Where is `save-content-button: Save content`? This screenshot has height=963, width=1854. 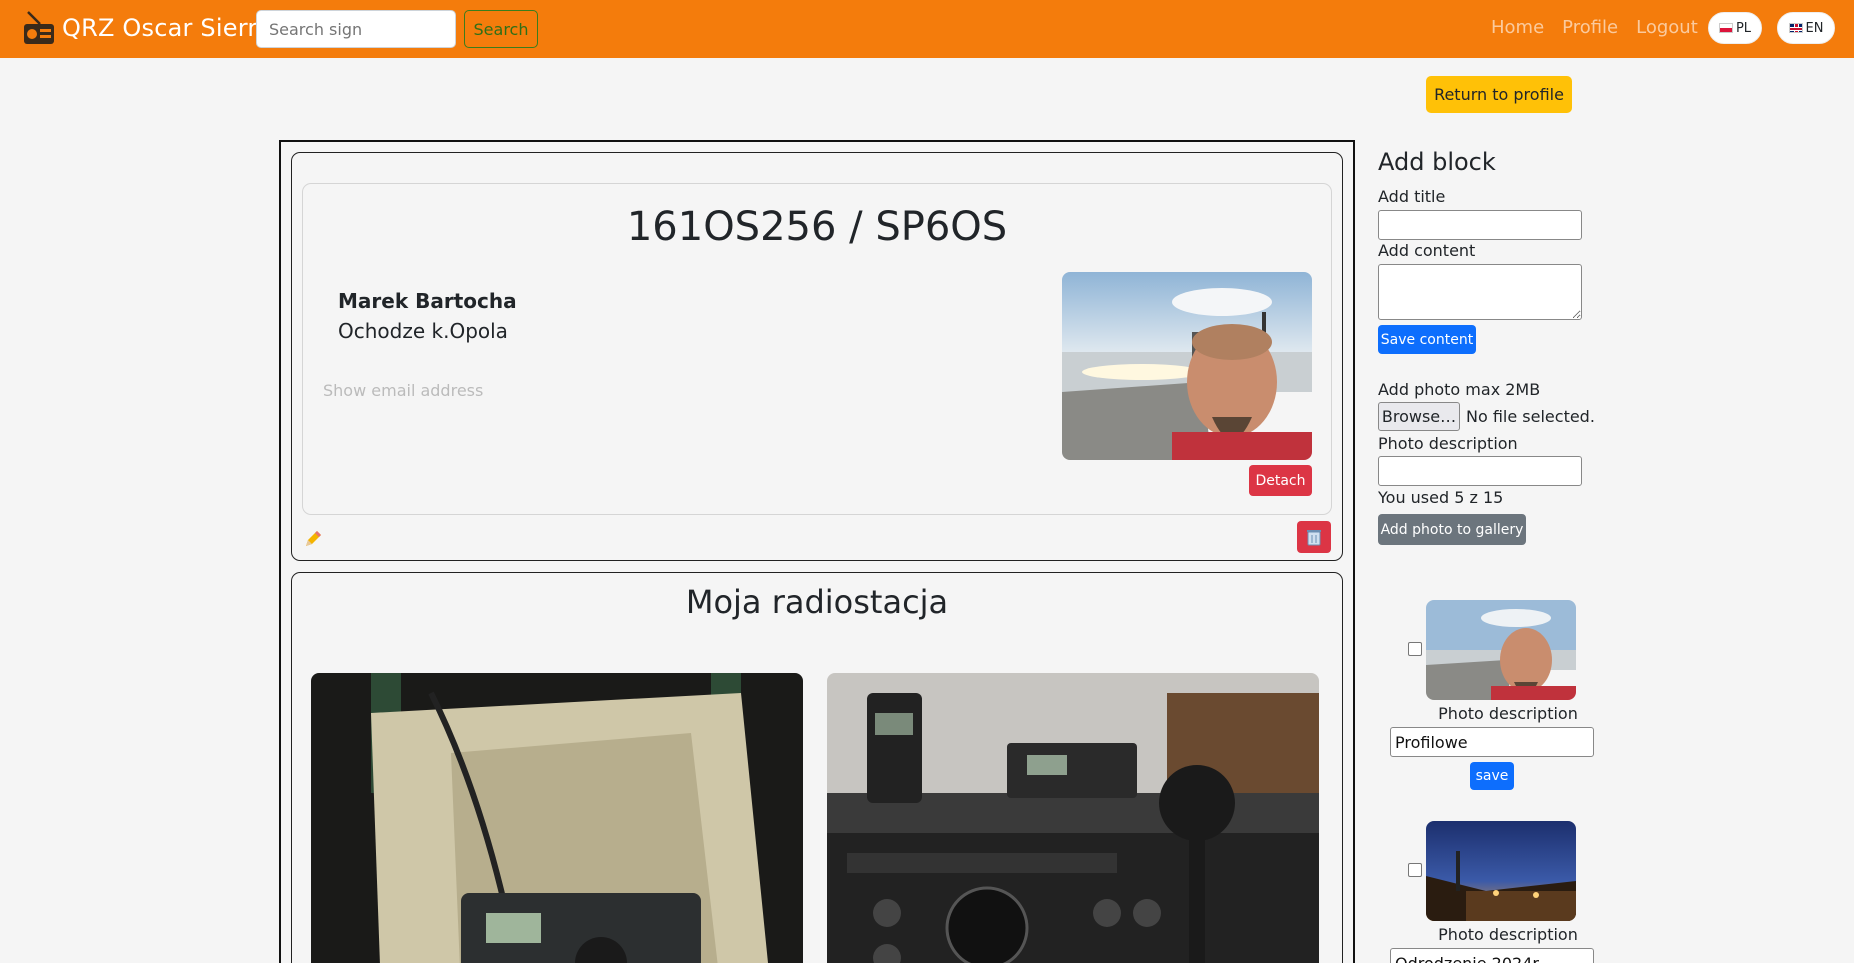
save-content-button: Save content is located at coordinates (1427, 339).